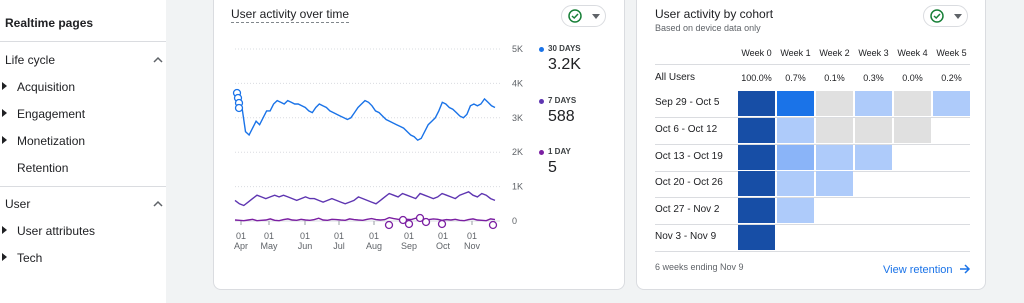 This screenshot has width=1024, height=303. I want to click on sidebar-item-retention: Retention, so click(83, 168).